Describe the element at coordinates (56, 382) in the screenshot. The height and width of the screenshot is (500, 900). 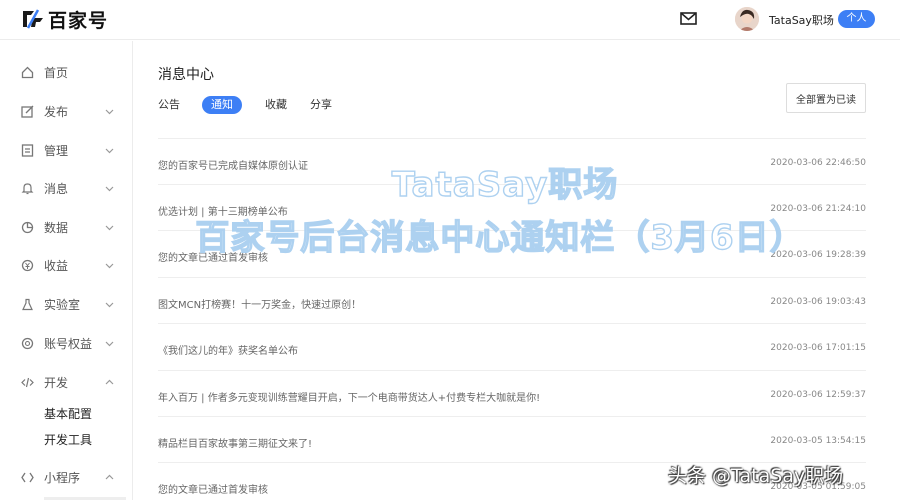
I see `sidebar-item-label: 开发` at that location.